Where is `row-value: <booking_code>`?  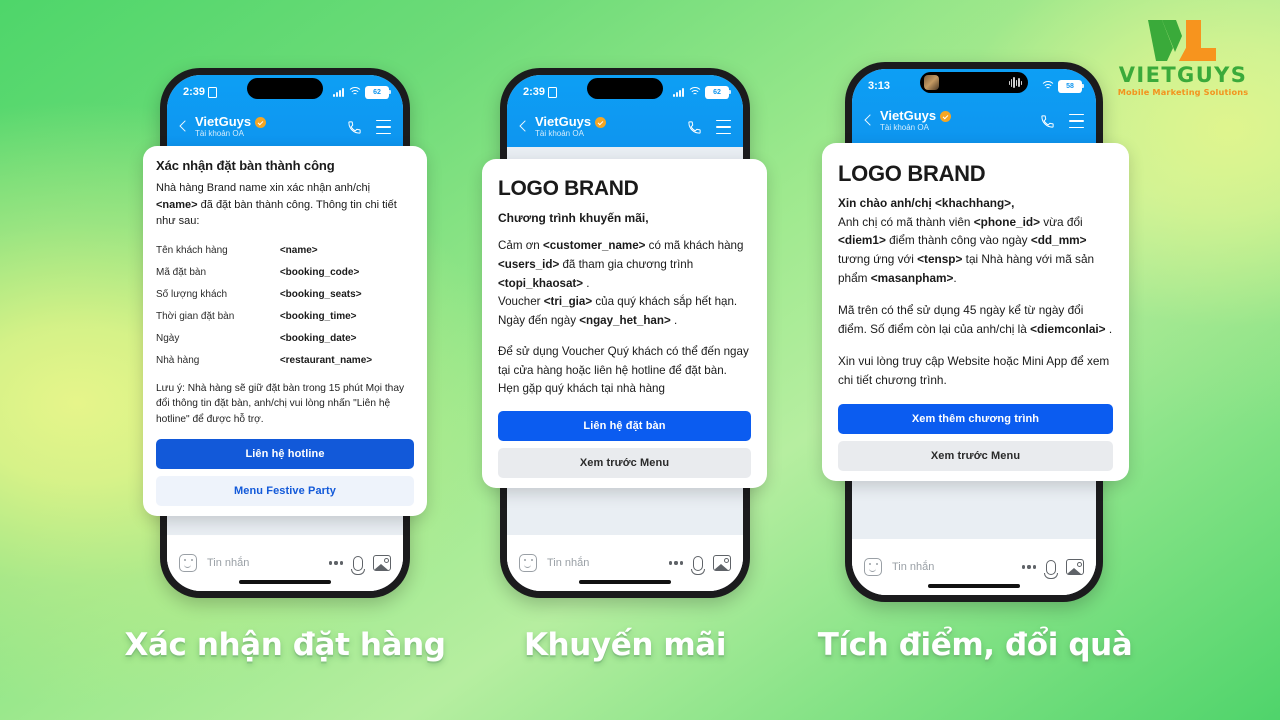 row-value: <booking_code> is located at coordinates (319, 272).